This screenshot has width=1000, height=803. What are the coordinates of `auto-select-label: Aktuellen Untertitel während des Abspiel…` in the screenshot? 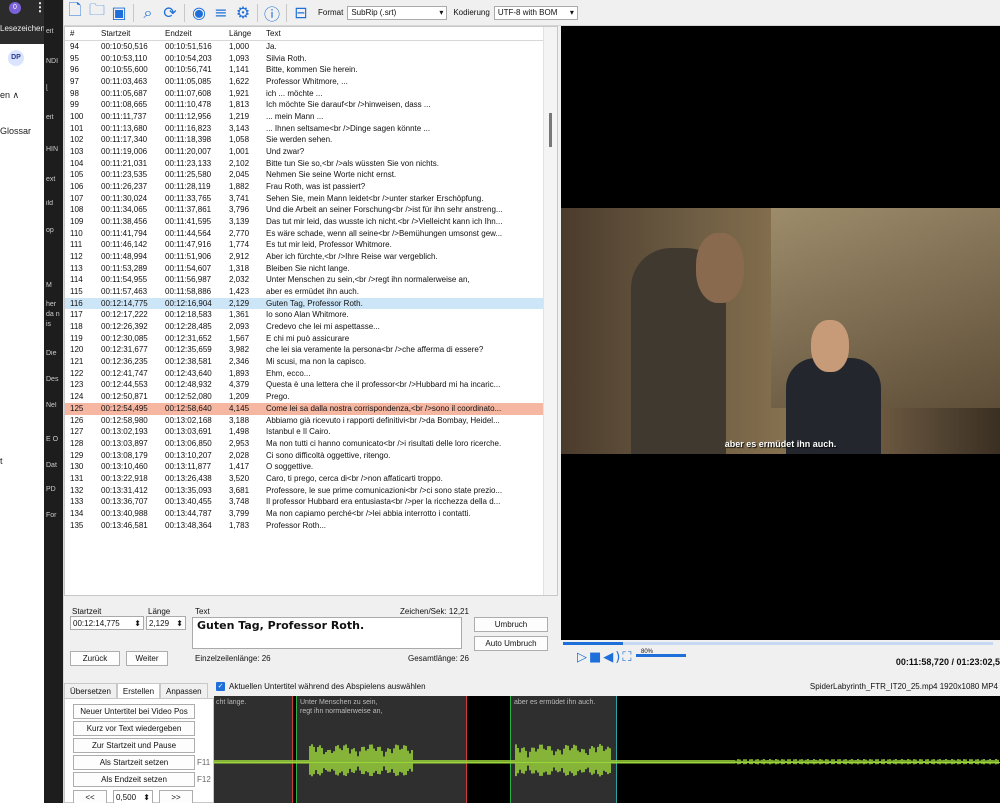 It's located at (327, 686).